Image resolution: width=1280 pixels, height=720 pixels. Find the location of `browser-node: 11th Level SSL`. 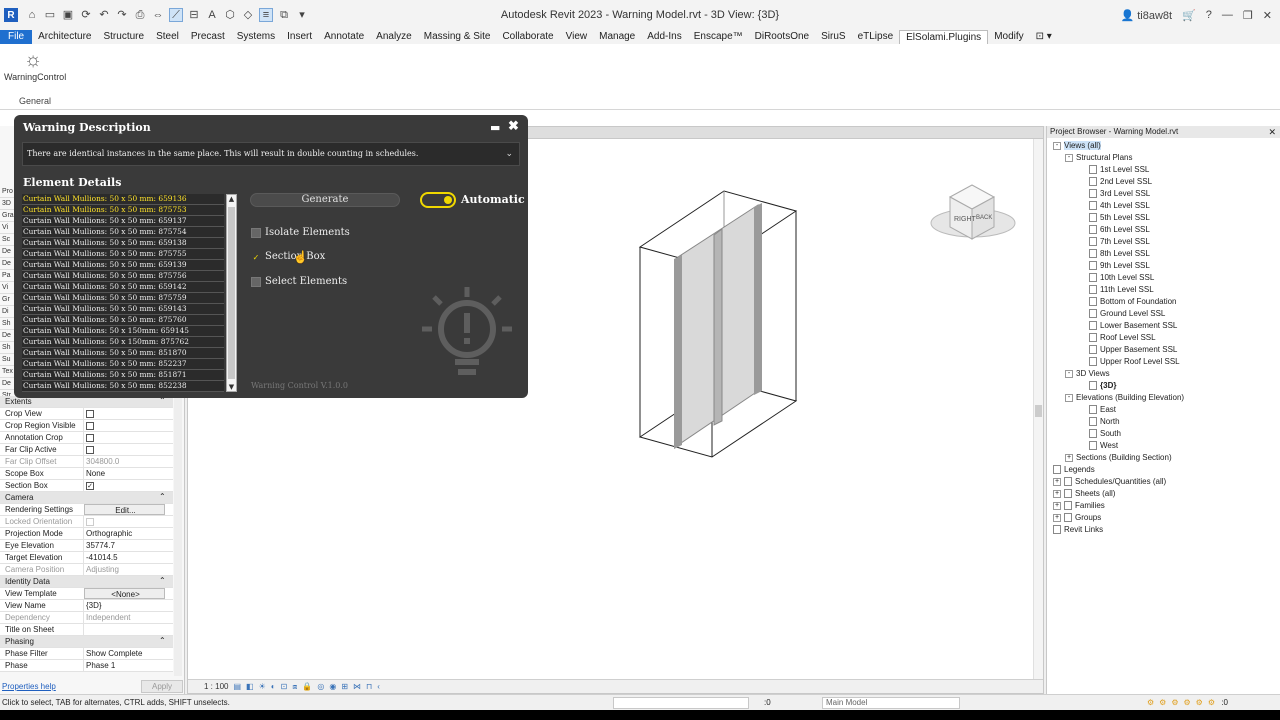

browser-node: 11th Level SSL is located at coordinates (1163, 290).